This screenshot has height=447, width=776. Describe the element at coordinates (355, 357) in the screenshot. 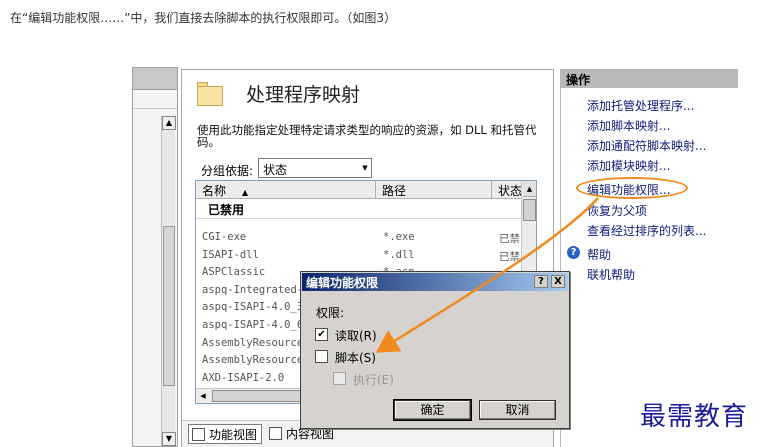

I see `script-checkbox-label: 脚本(S)` at that location.